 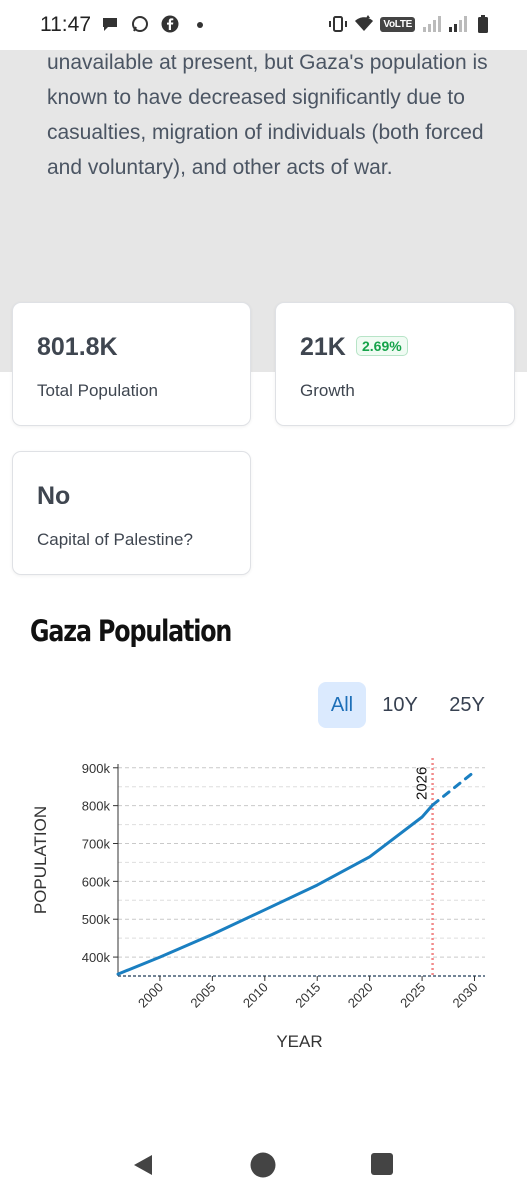 What do you see at coordinates (299, 1041) in the screenshot?
I see `x-axis-title: YEAR` at bounding box center [299, 1041].